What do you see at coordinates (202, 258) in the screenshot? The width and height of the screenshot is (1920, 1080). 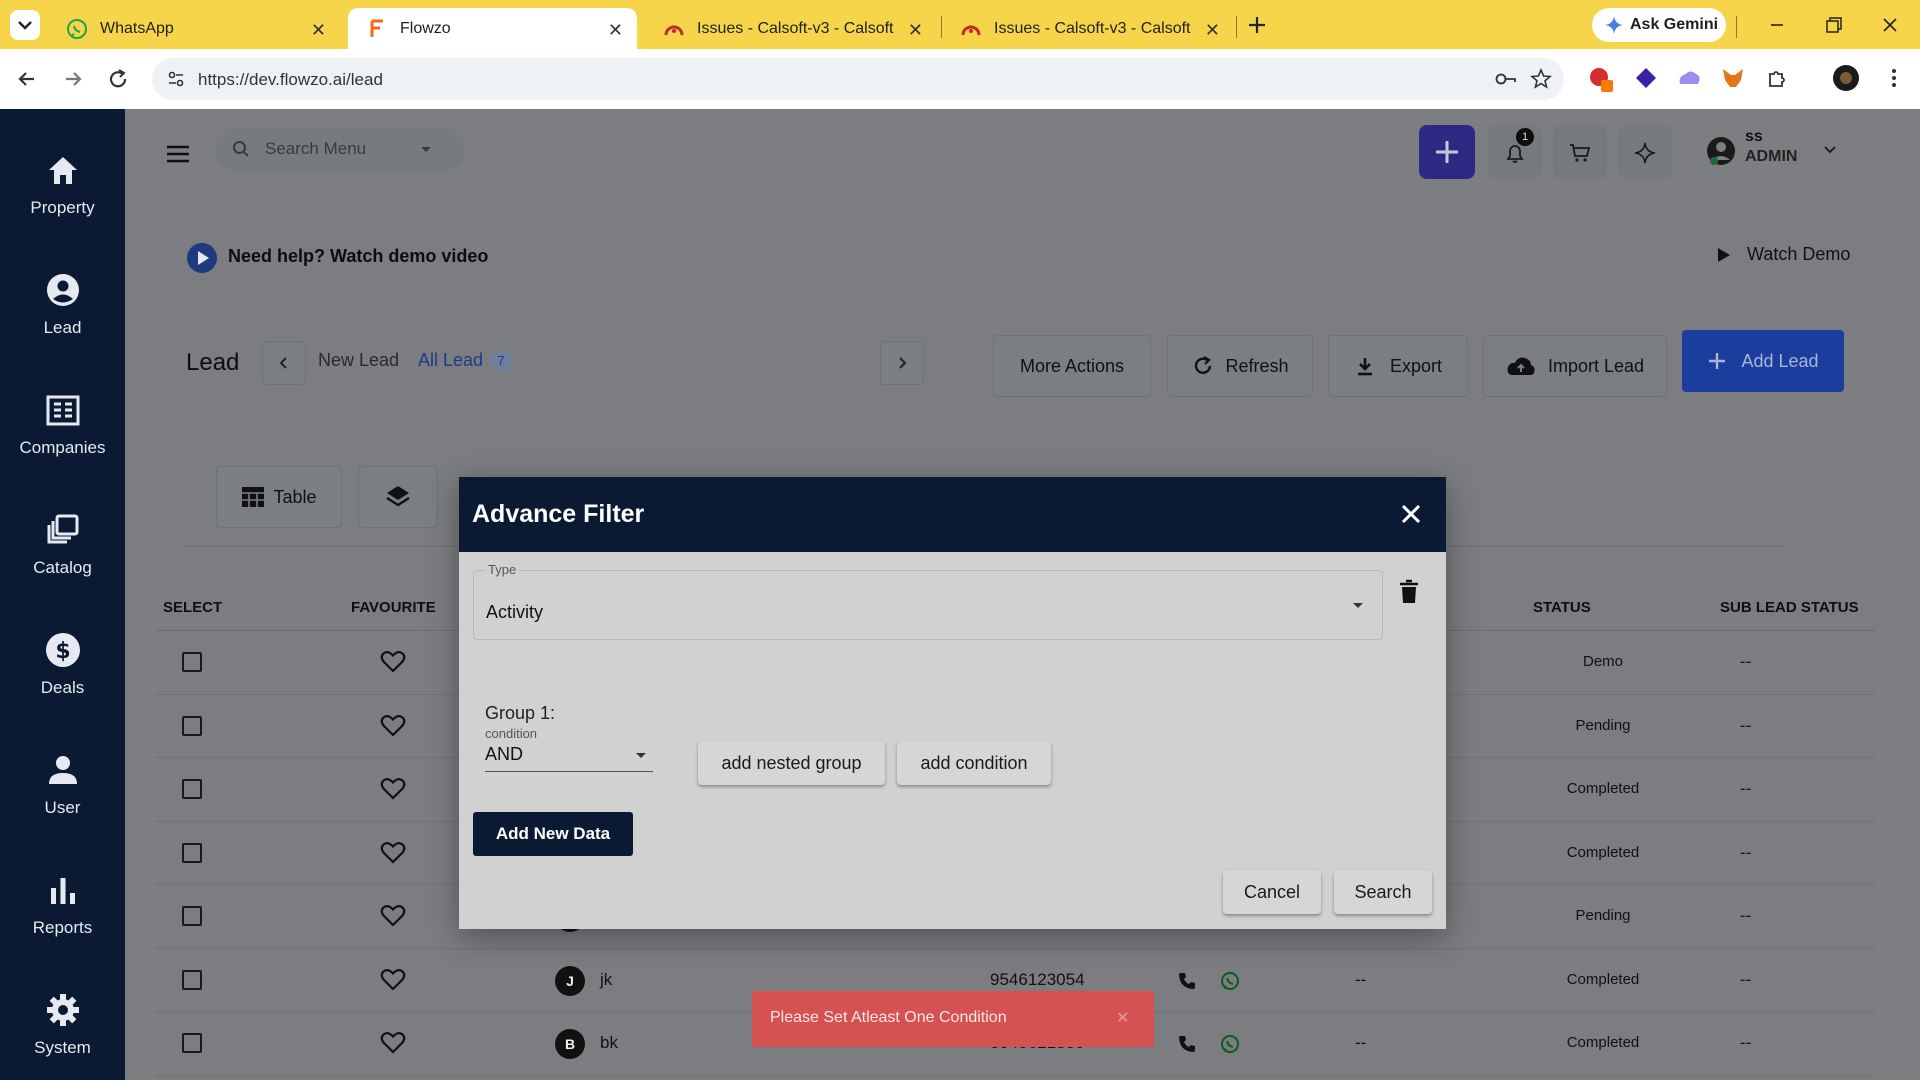 I see `play-circle-icon` at bounding box center [202, 258].